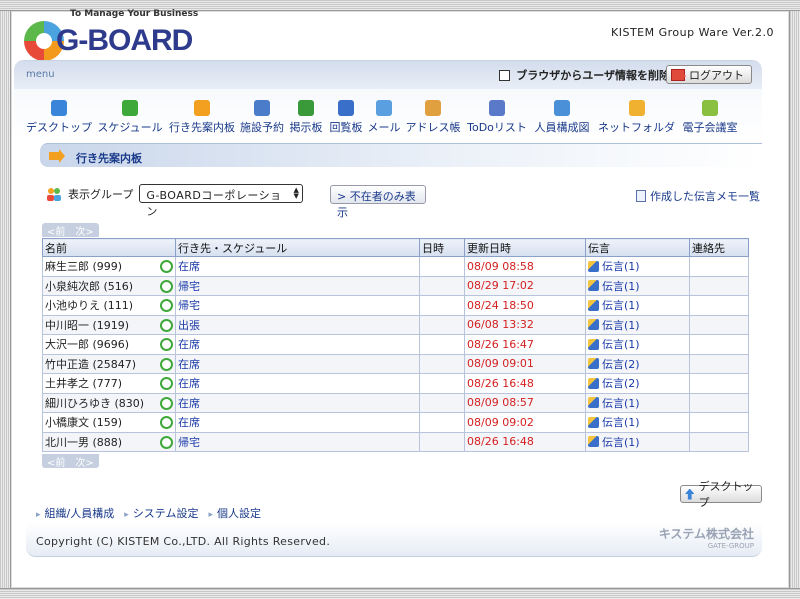 The height and width of the screenshot is (599, 800). What do you see at coordinates (306, 120) in the screenshot?
I see `nav-item-4: 掲示板` at bounding box center [306, 120].